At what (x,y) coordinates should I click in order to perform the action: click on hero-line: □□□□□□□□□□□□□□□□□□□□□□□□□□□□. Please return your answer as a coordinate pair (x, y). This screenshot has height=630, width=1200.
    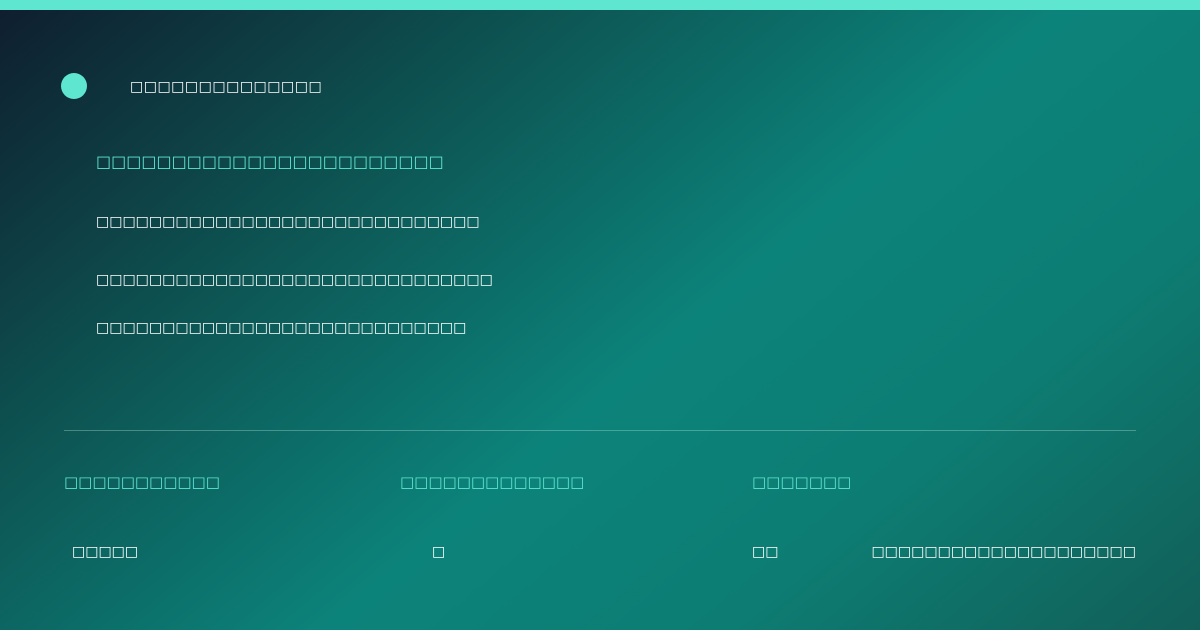
    Looking at the image, I should click on (281, 328).